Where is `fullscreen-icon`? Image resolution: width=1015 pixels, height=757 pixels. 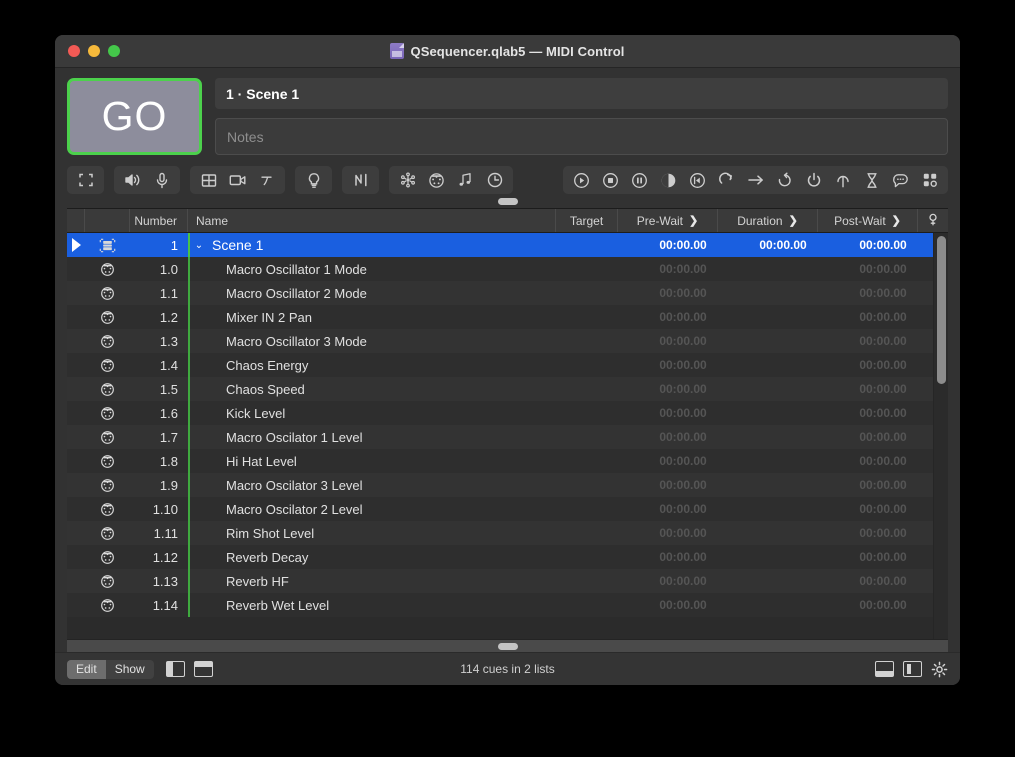
fullscreen-icon is located at coordinates (85, 180).